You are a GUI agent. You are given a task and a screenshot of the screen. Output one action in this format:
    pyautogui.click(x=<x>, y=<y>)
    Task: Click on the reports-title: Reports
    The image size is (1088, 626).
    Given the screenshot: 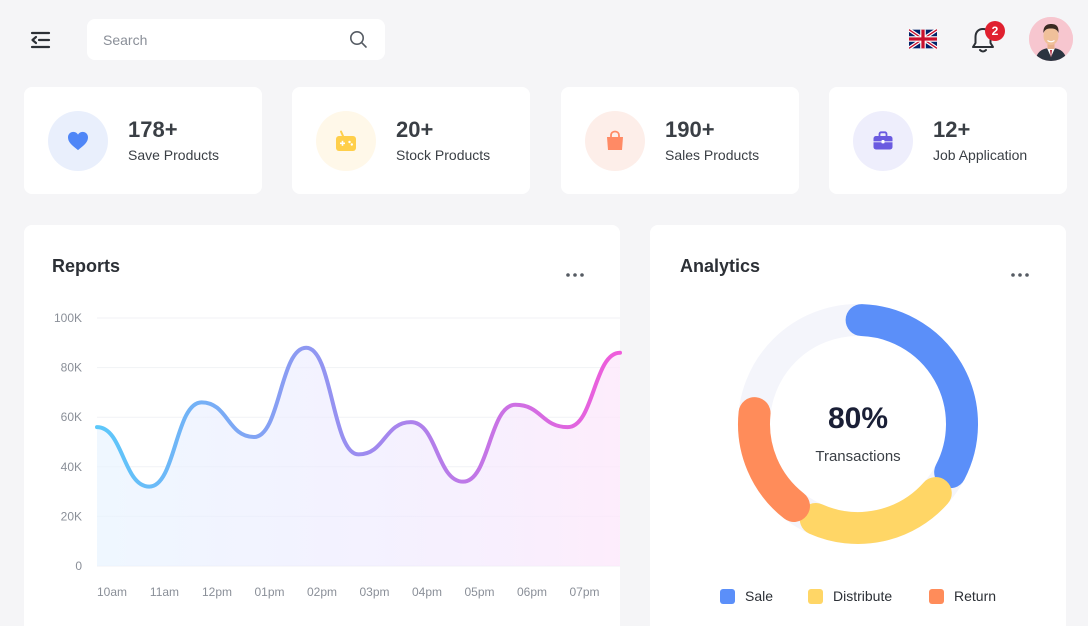 What is the action you would take?
    pyautogui.click(x=86, y=266)
    